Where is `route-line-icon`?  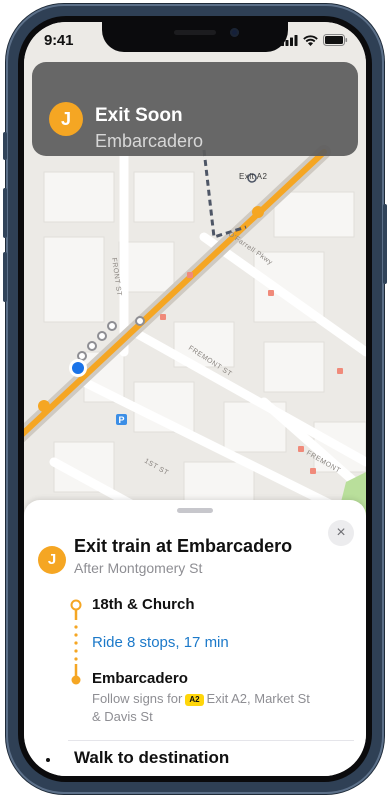 route-line-icon is located at coordinates (76, 642).